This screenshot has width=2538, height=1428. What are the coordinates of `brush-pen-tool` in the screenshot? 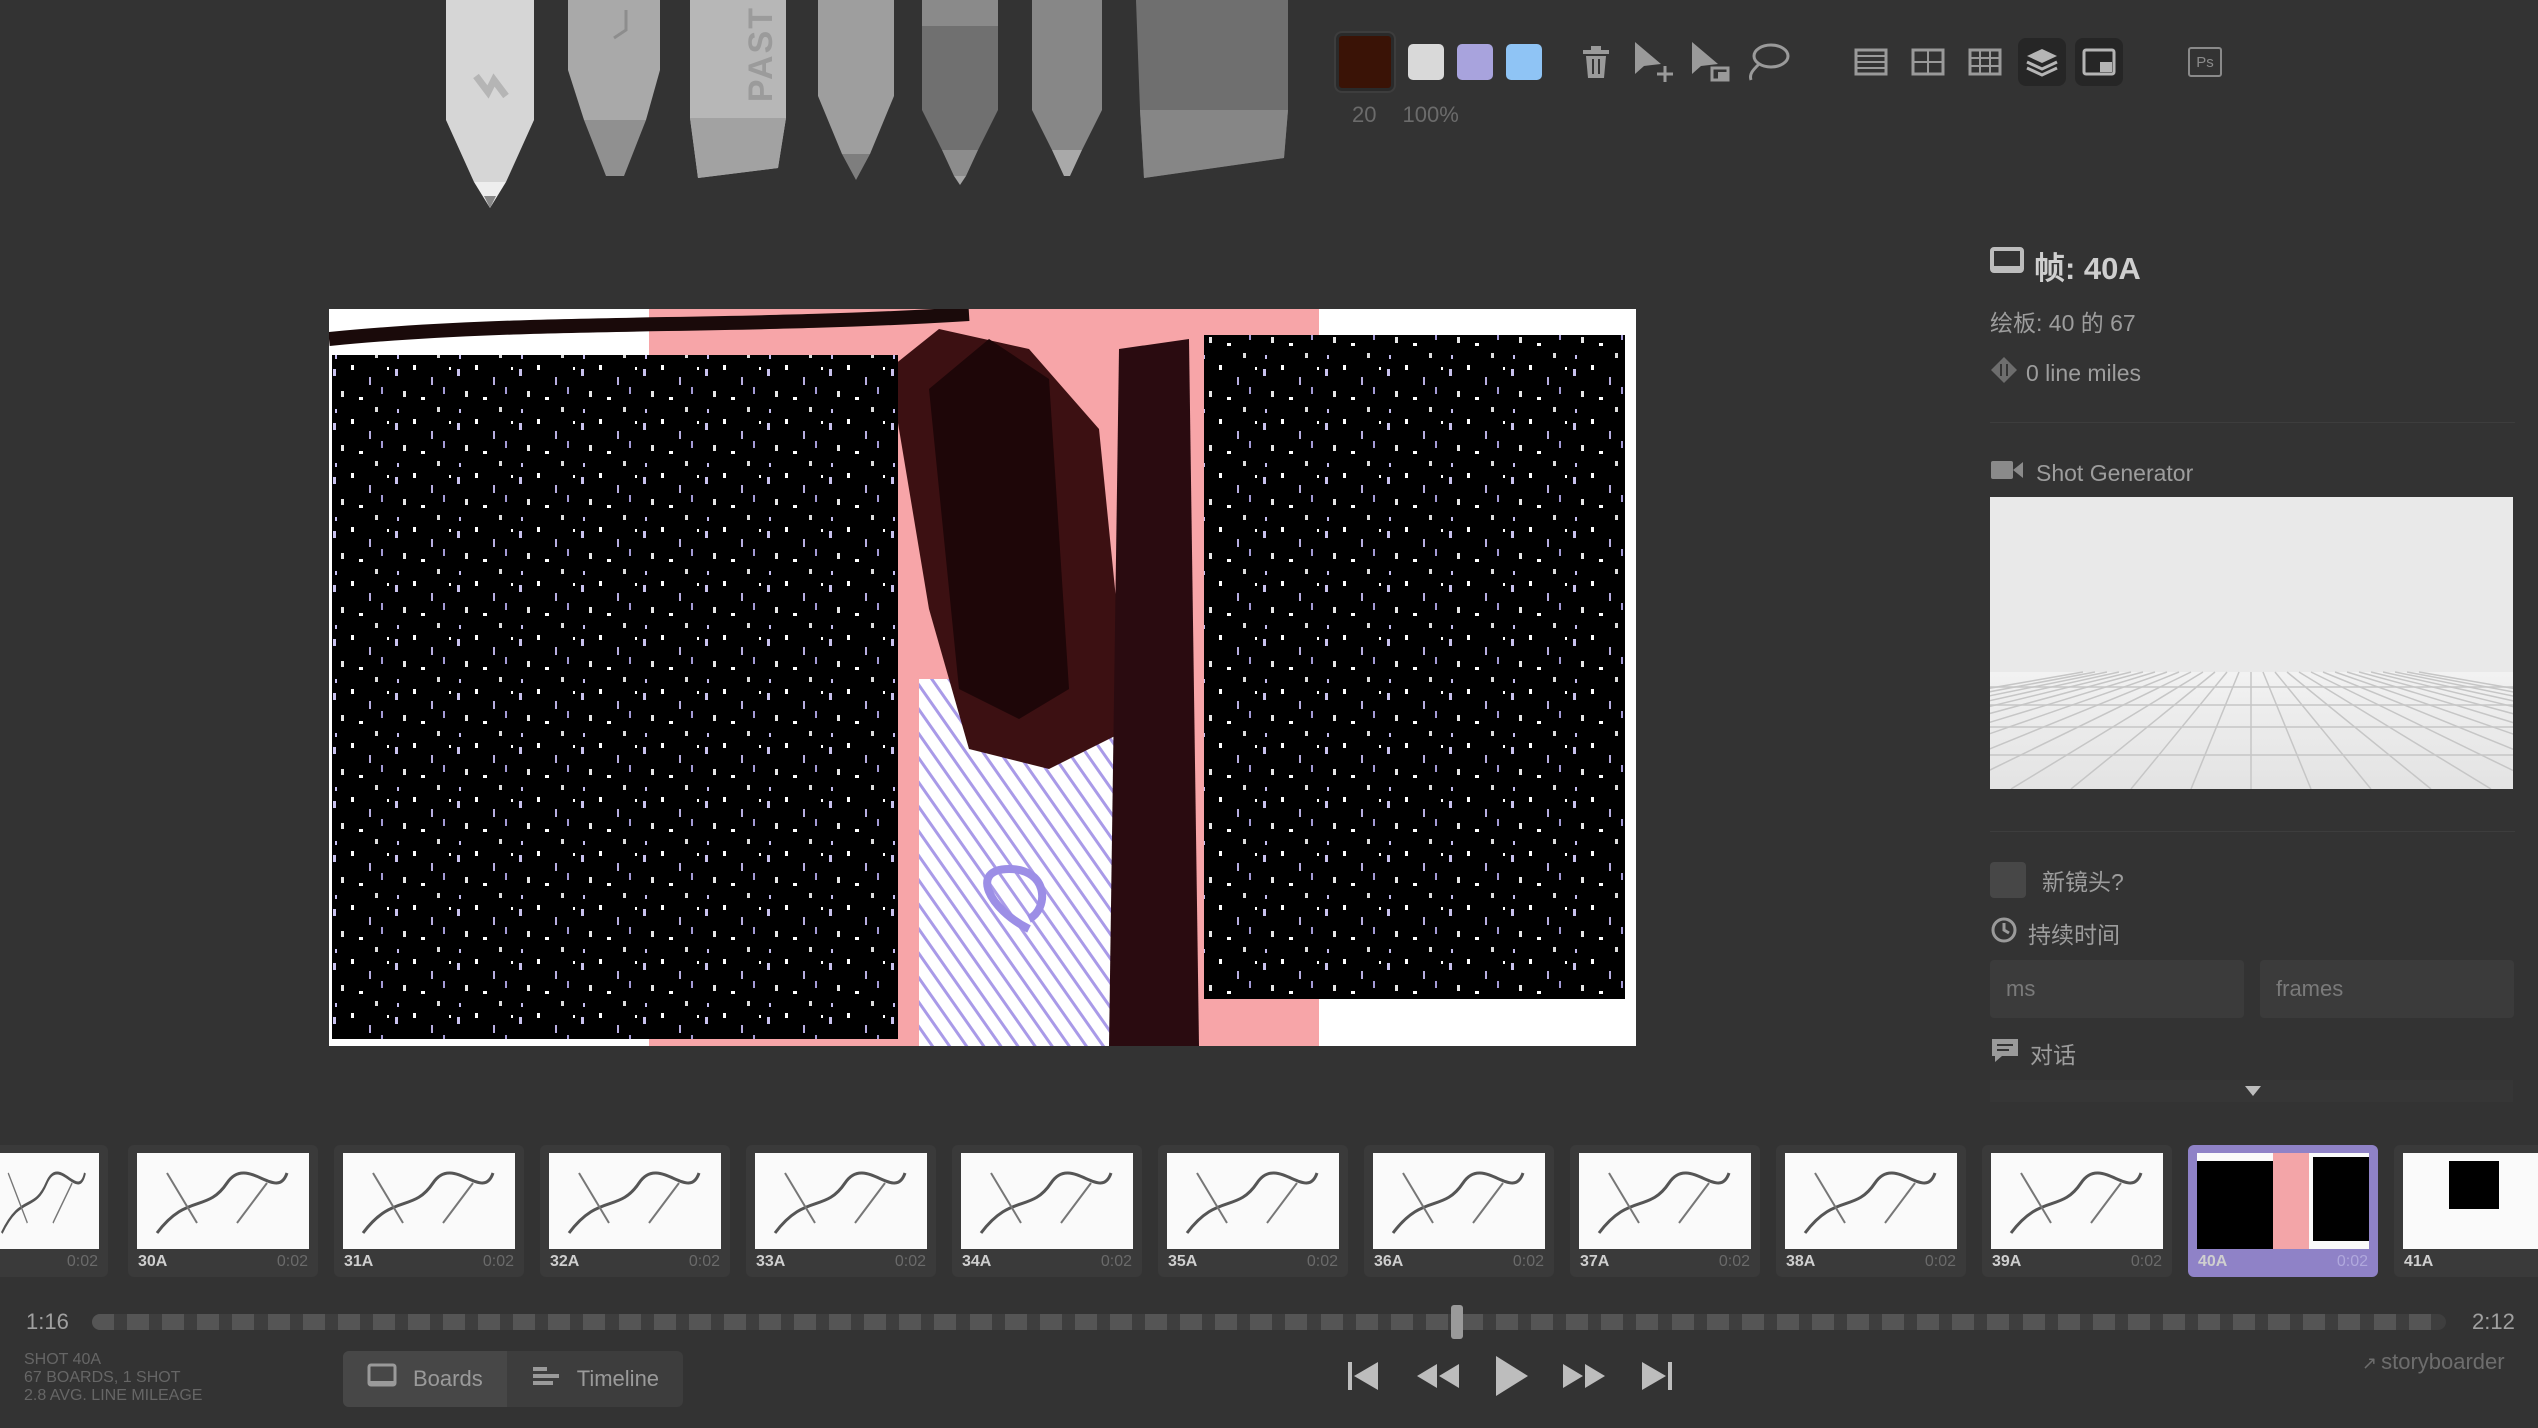 It's located at (614, 92).